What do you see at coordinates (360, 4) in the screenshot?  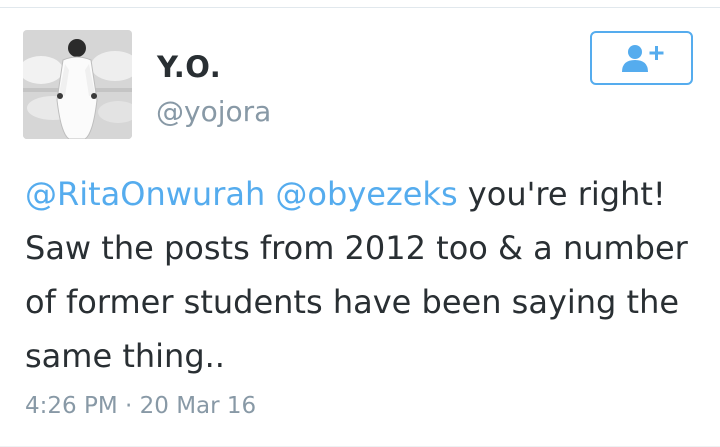 I see `top-divider` at bounding box center [360, 4].